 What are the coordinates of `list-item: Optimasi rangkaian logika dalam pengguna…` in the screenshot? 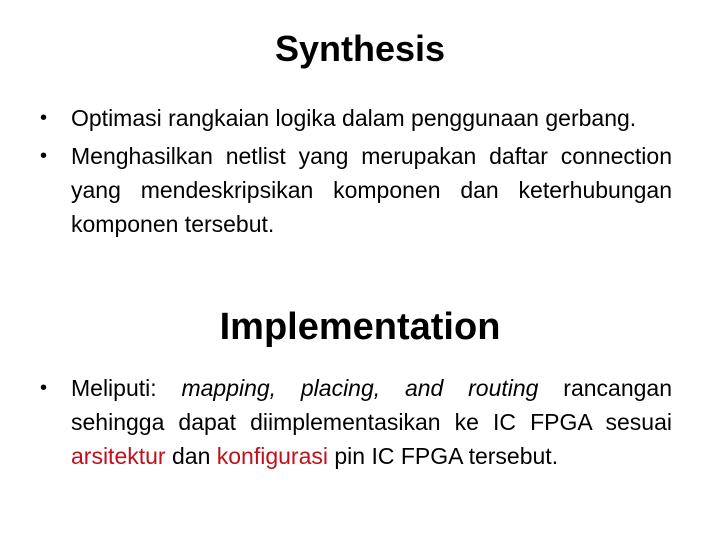 It's located at (356, 118).